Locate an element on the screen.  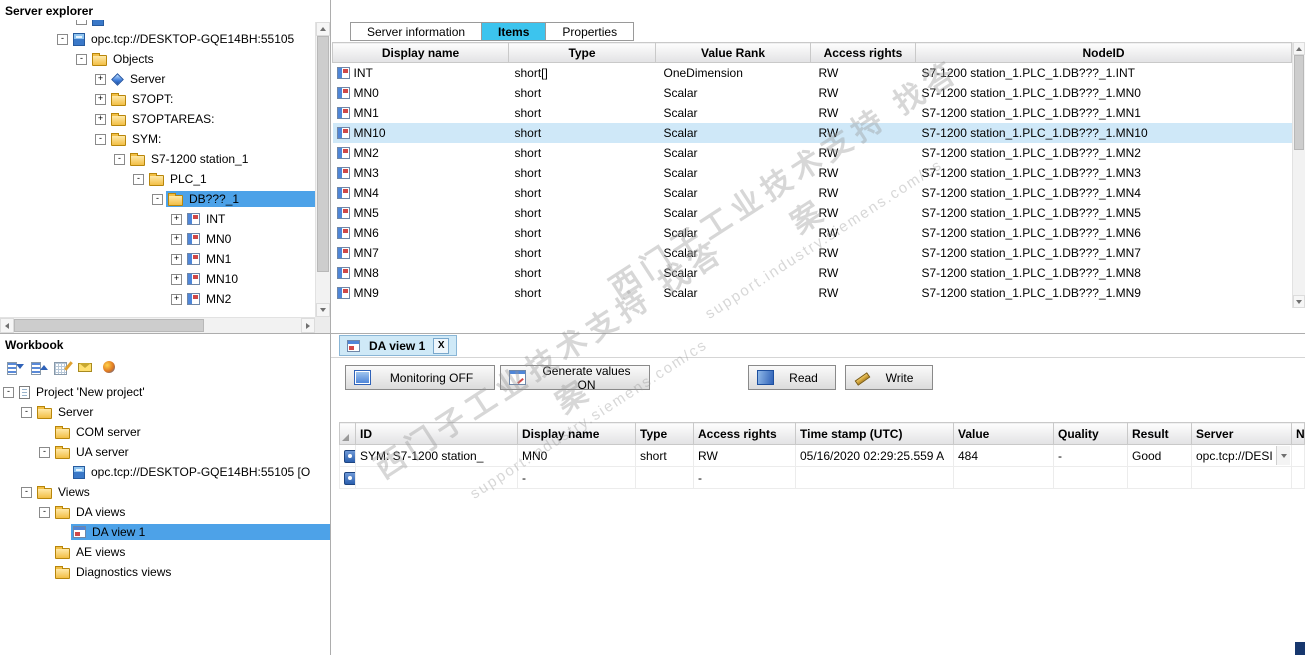
server-explorer-vertical-scrollbar is located at coordinates (322, 169).